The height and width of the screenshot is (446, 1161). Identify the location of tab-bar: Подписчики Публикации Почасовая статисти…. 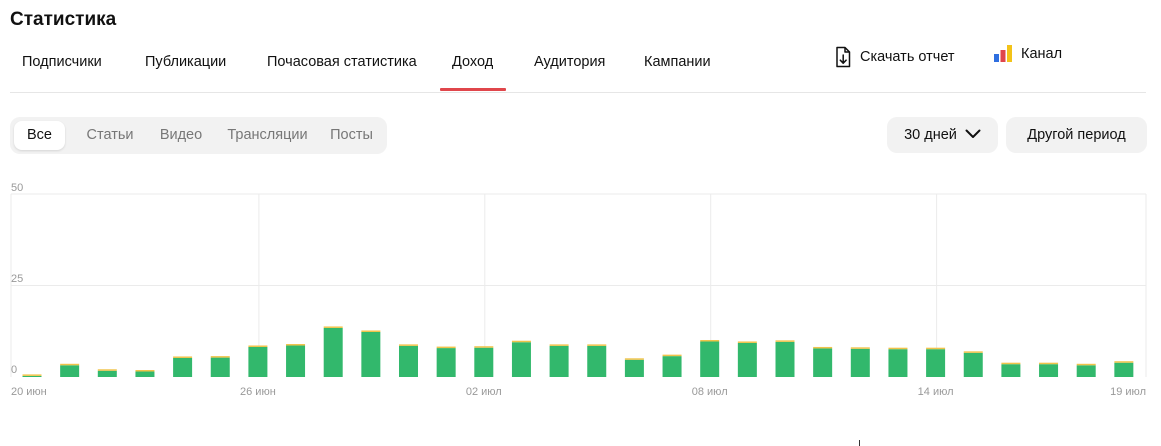
(573, 69).